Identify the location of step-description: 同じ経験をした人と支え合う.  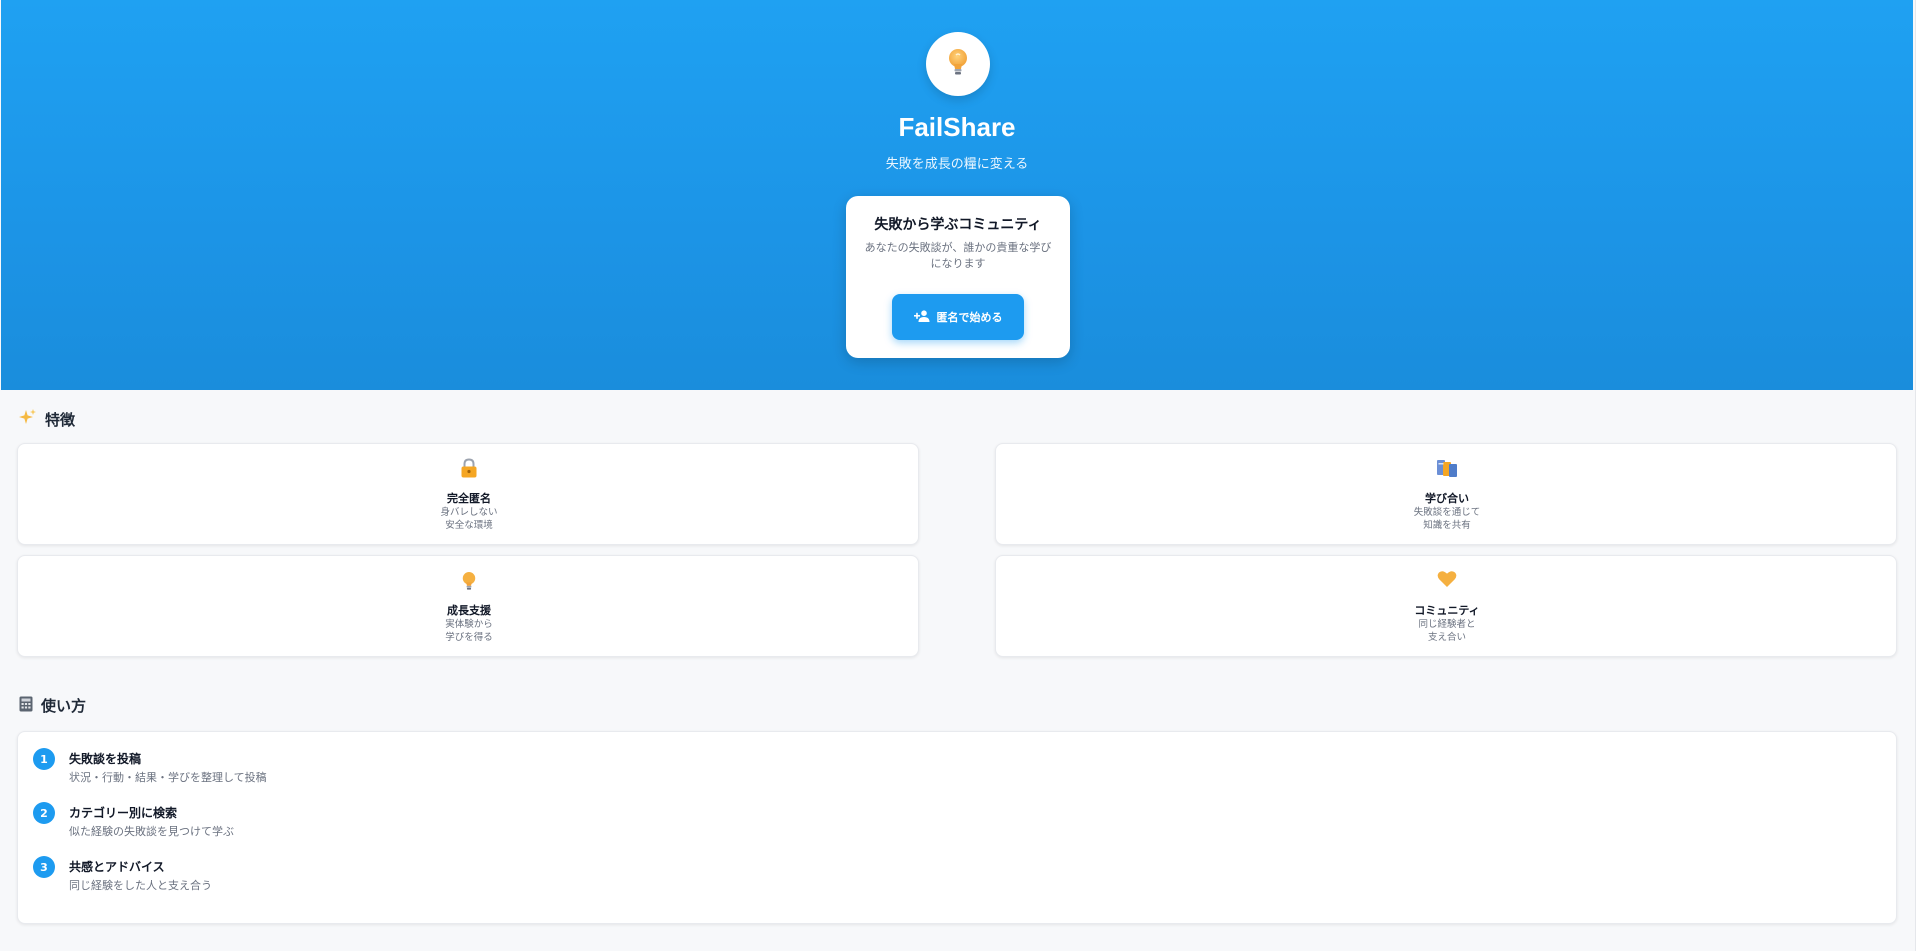
(140, 885).